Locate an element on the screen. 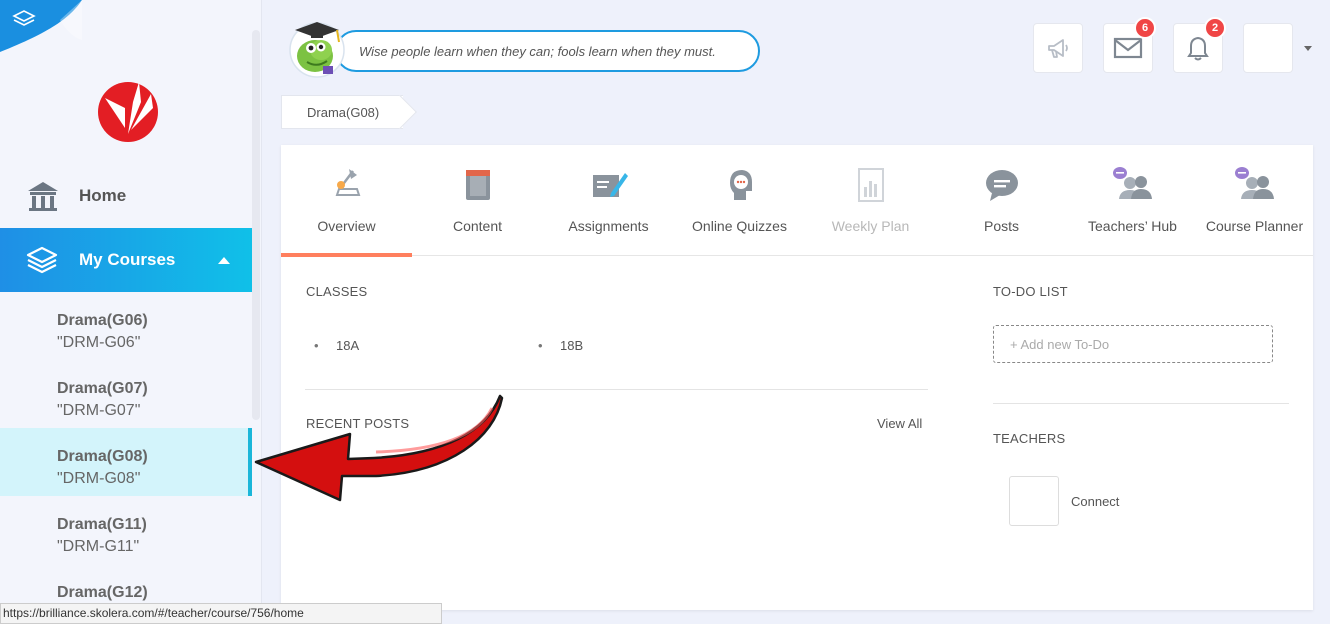 This screenshot has height=624, width=1330. tab-label: Teachers’ Hub is located at coordinates (1132, 226).